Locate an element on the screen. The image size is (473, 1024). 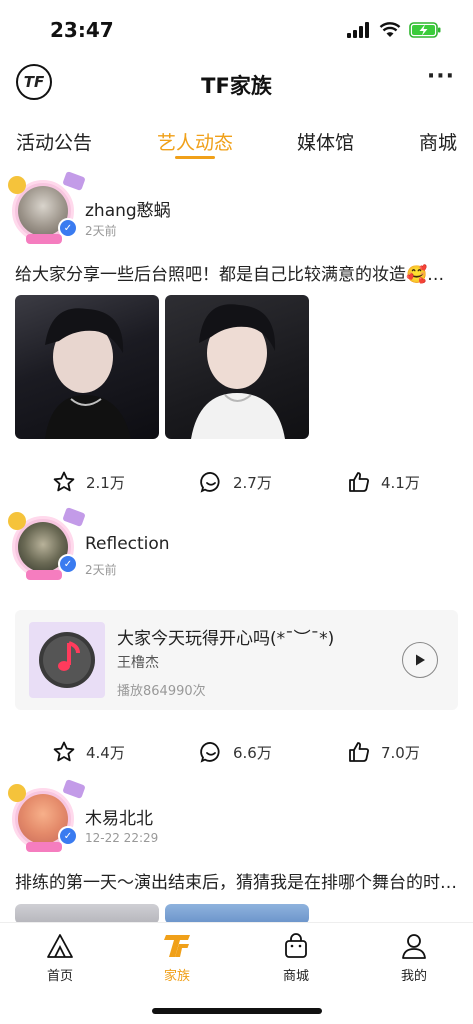
tab-artist-updates: 艺人动态 is located at coordinates (195, 141).